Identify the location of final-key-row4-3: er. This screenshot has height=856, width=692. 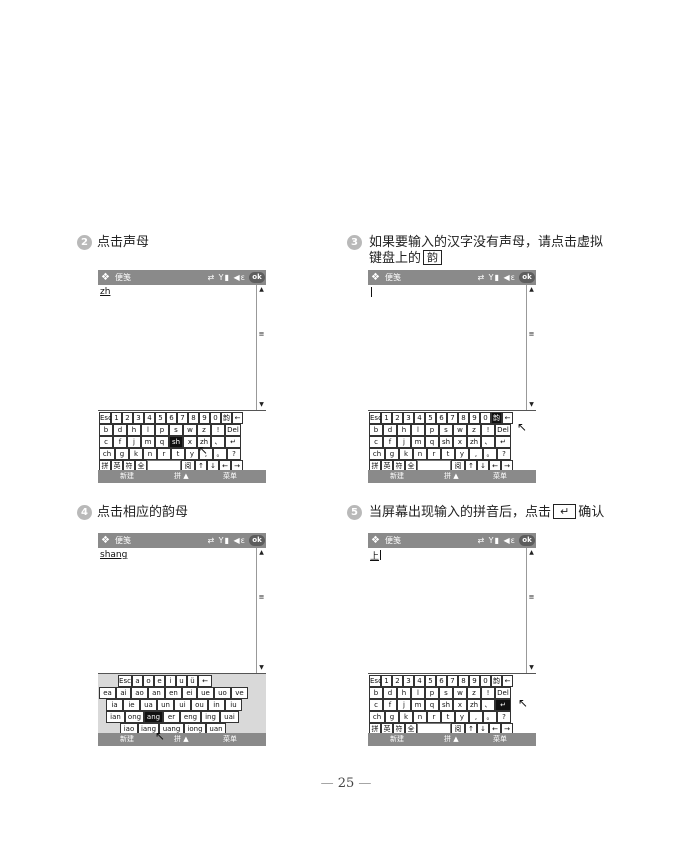
(171, 717).